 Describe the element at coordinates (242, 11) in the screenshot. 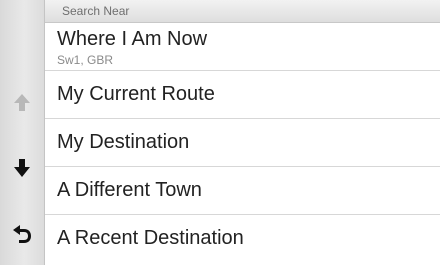

I see `screen-header: Search Near` at that location.